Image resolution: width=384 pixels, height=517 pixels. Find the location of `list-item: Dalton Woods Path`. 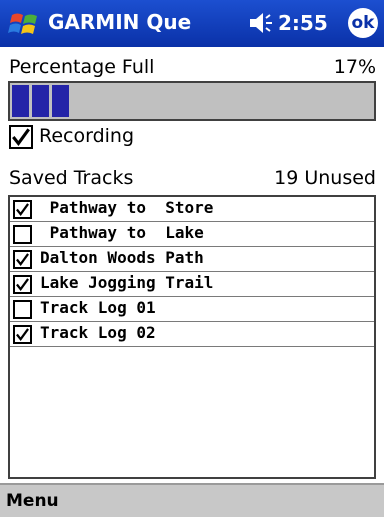

list-item: Dalton Woods Path is located at coordinates (192, 259).